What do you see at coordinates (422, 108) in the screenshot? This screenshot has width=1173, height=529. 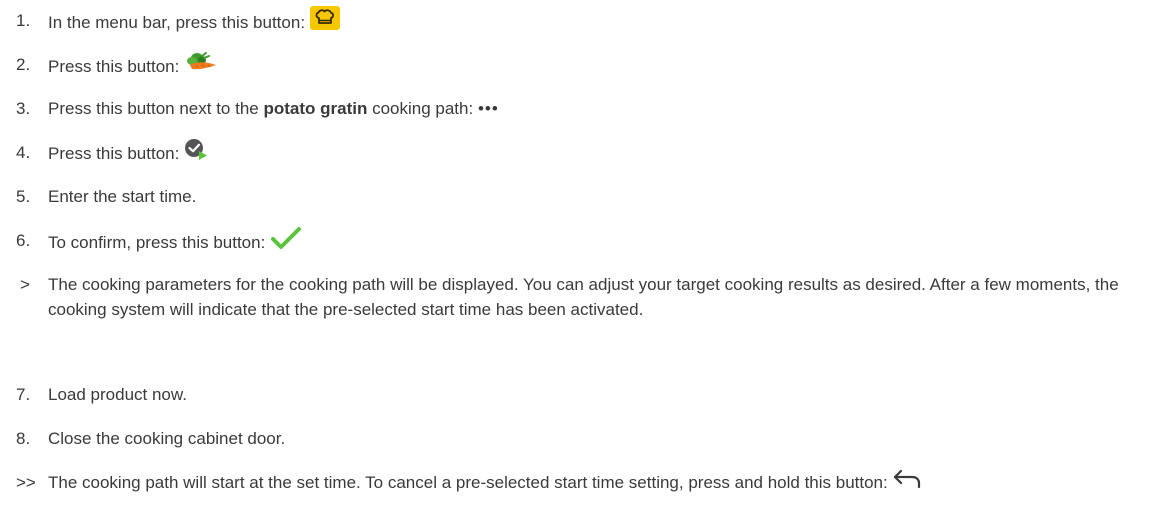 I see `step-text-after: cooking path:` at bounding box center [422, 108].